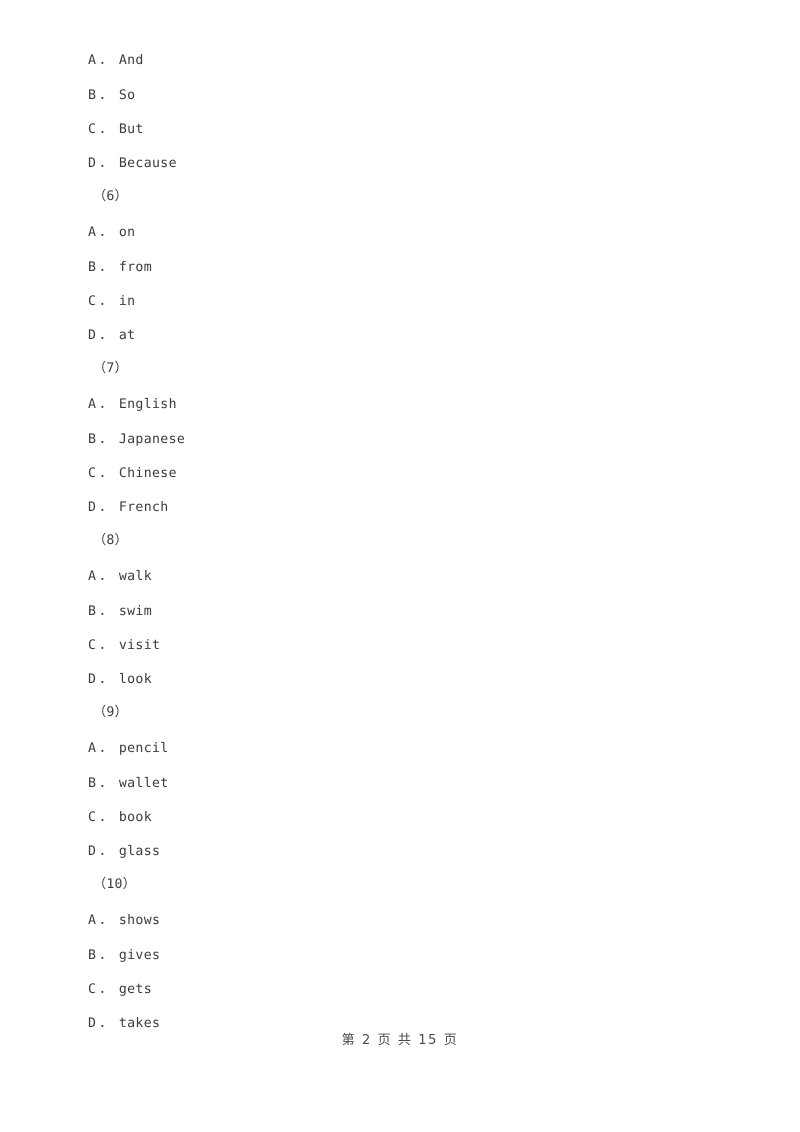 The width and height of the screenshot is (800, 1132). I want to click on option-text: walk, so click(135, 576).